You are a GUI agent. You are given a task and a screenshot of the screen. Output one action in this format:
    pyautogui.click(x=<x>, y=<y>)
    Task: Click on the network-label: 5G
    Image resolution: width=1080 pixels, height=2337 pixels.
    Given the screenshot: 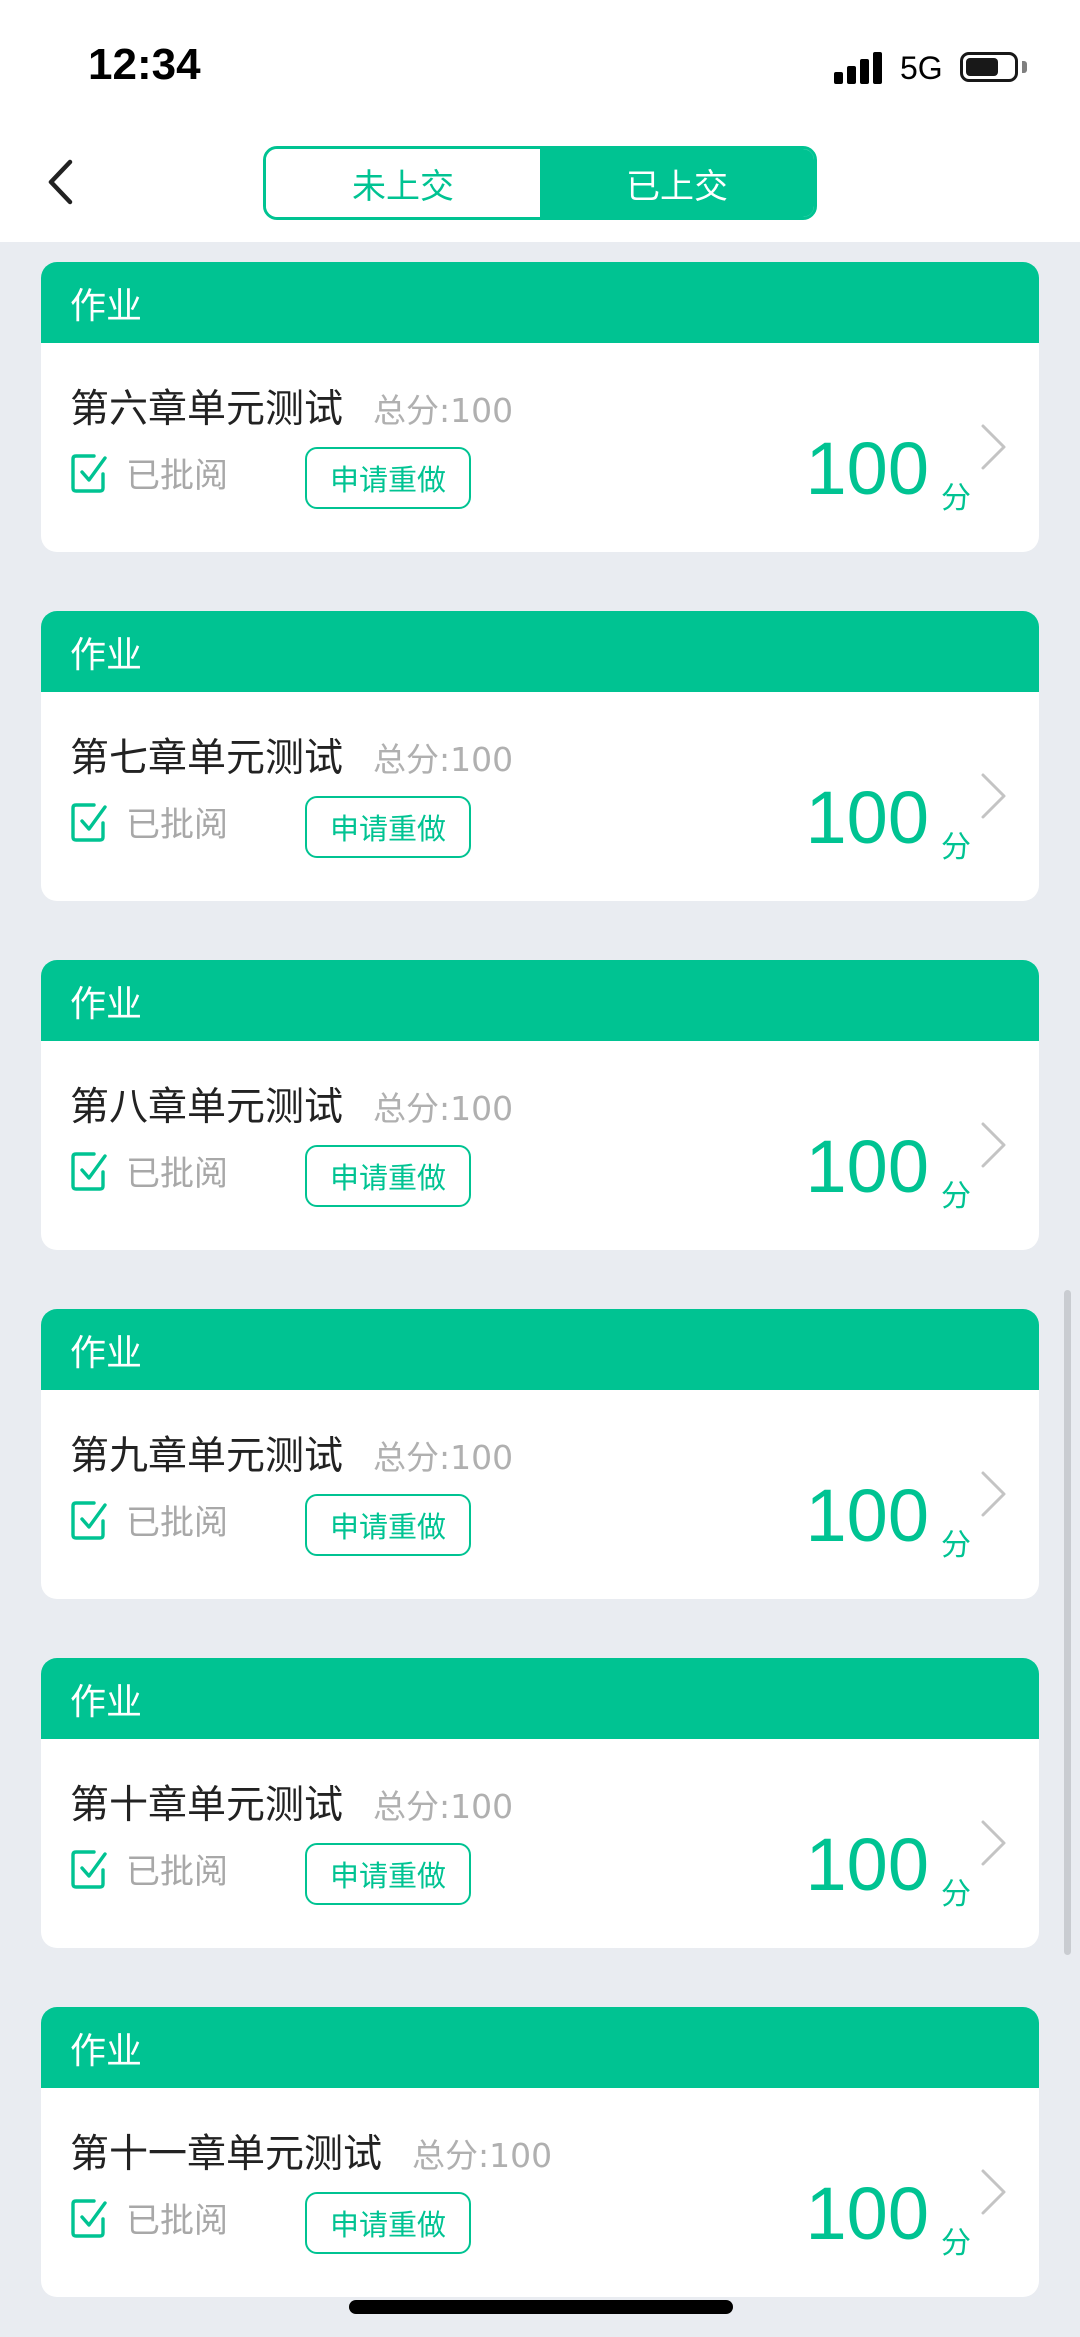 What is the action you would take?
    pyautogui.click(x=921, y=68)
    